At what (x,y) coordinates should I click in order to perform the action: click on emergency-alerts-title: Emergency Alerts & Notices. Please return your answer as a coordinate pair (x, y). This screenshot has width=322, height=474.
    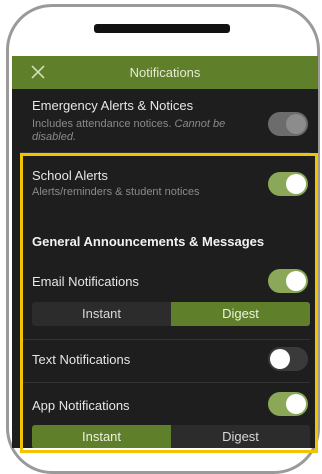
    Looking at the image, I should click on (113, 105).